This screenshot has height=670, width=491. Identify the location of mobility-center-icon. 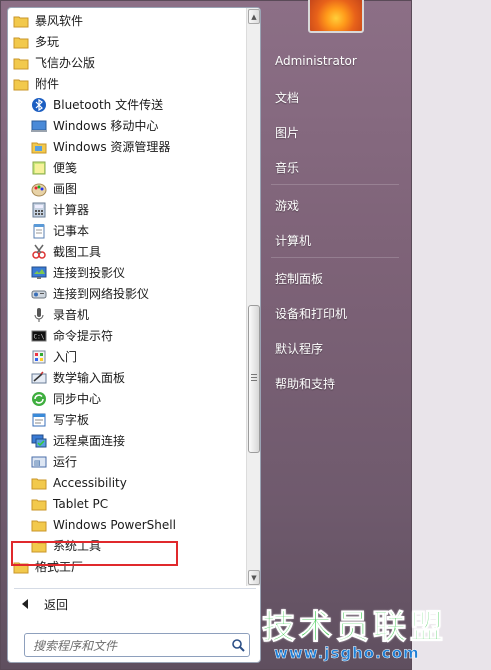
(39, 126).